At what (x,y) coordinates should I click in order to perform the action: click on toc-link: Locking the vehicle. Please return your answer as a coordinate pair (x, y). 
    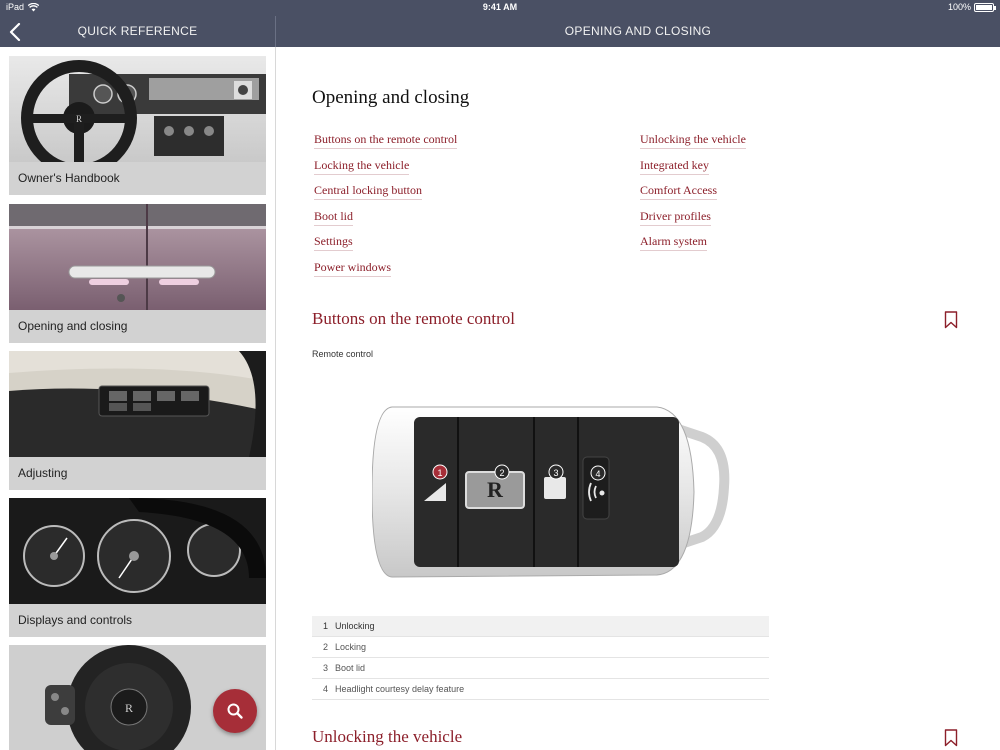
    Looking at the image, I should click on (385, 170).